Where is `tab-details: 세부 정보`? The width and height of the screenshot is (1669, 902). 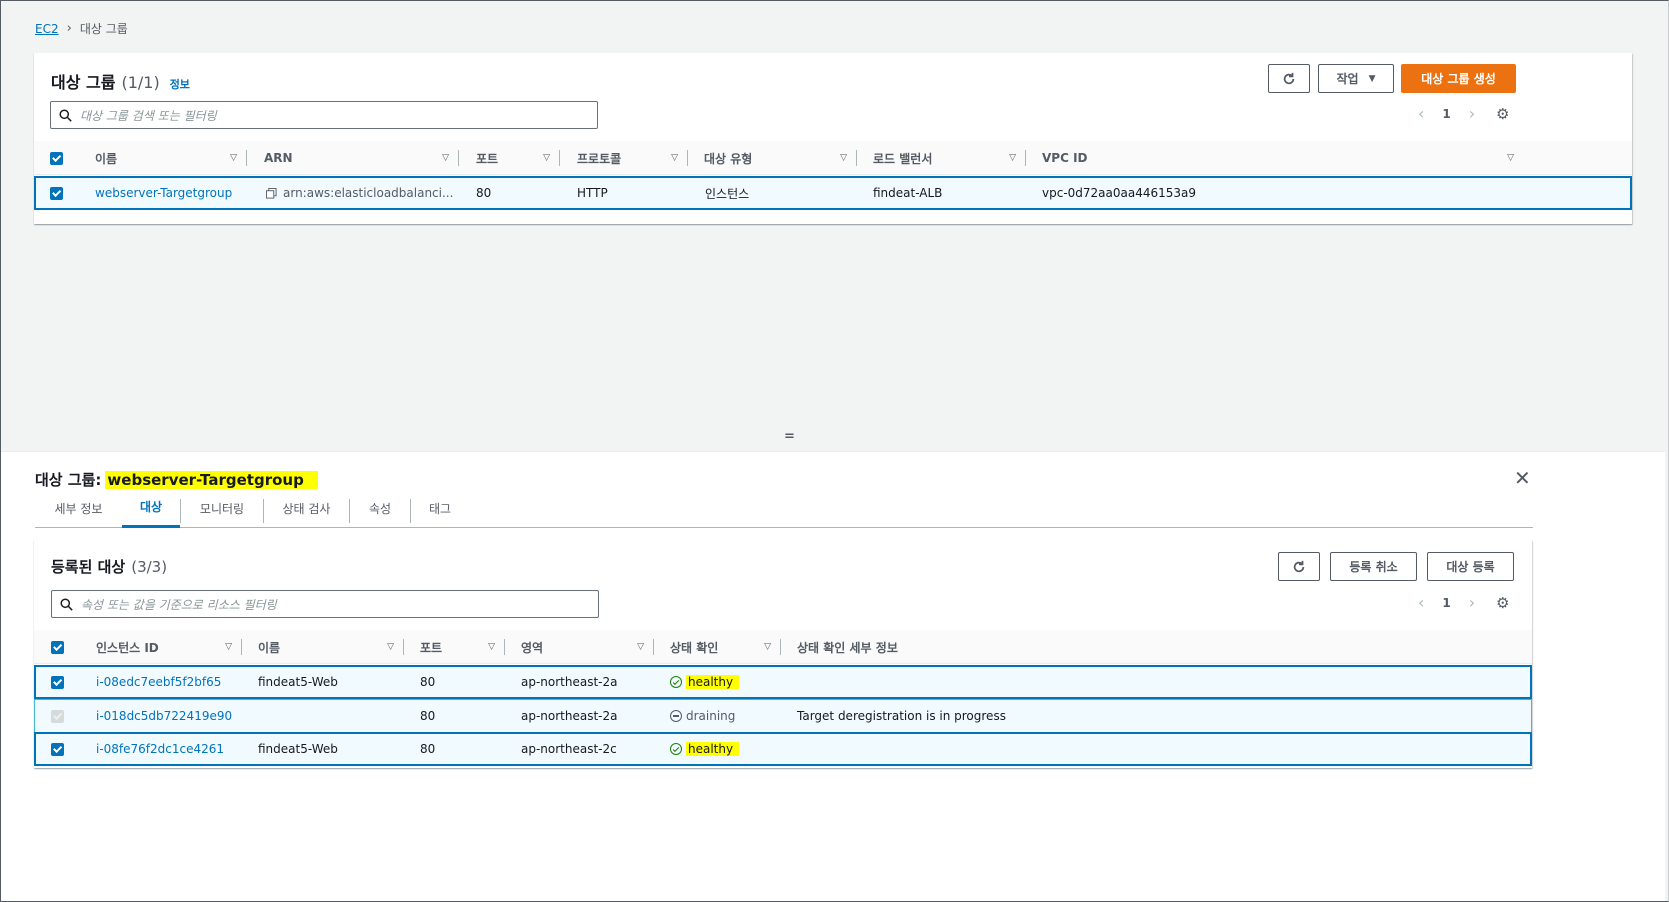
tab-details: 세부 정보 is located at coordinates (78, 508).